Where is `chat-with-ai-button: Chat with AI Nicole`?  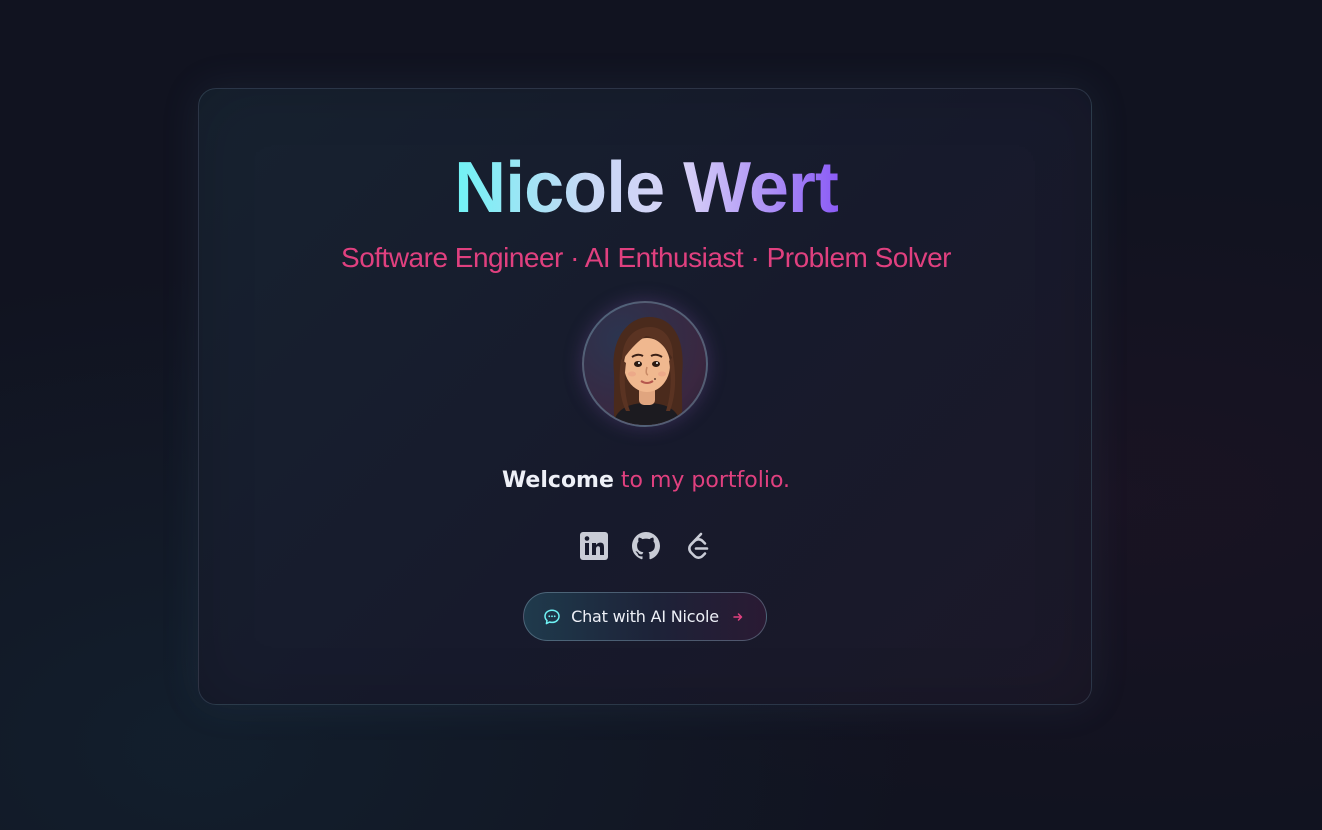 chat-with-ai-button: Chat with AI Nicole is located at coordinates (645, 616).